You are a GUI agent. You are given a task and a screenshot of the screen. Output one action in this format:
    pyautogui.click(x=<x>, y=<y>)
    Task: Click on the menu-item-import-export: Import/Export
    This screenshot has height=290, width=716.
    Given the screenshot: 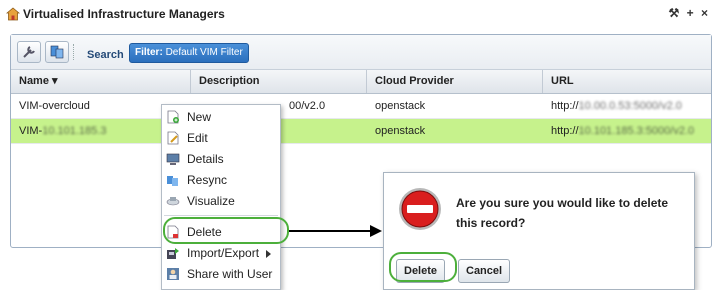 What is the action you would take?
    pyautogui.click(x=221, y=253)
    